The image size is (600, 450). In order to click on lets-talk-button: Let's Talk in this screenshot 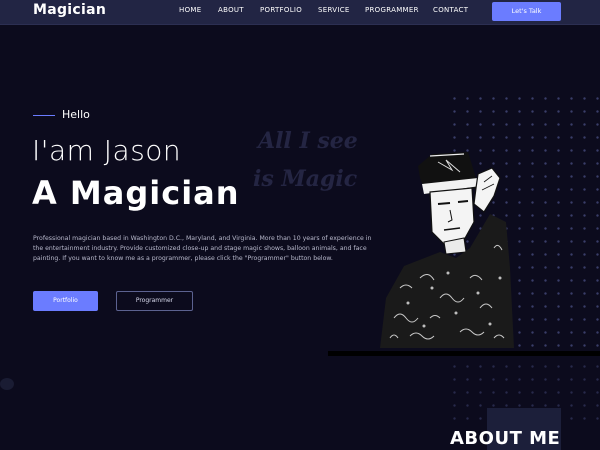, I will do `click(526, 11)`.